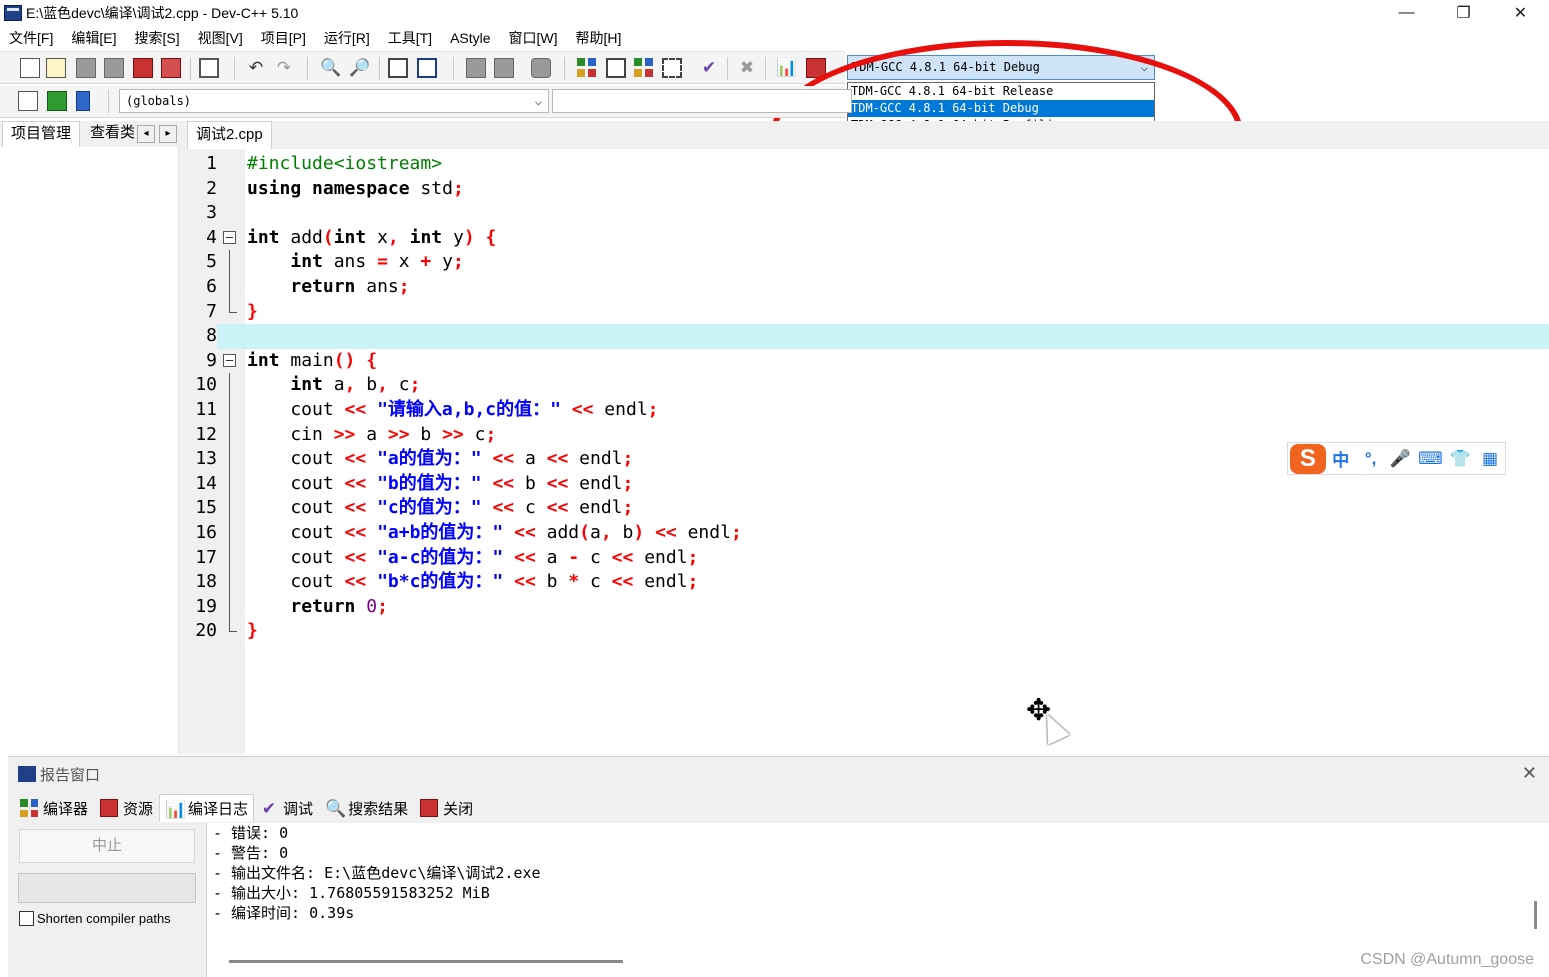  I want to click on profile-chart-icon: 📊, so click(786, 68).